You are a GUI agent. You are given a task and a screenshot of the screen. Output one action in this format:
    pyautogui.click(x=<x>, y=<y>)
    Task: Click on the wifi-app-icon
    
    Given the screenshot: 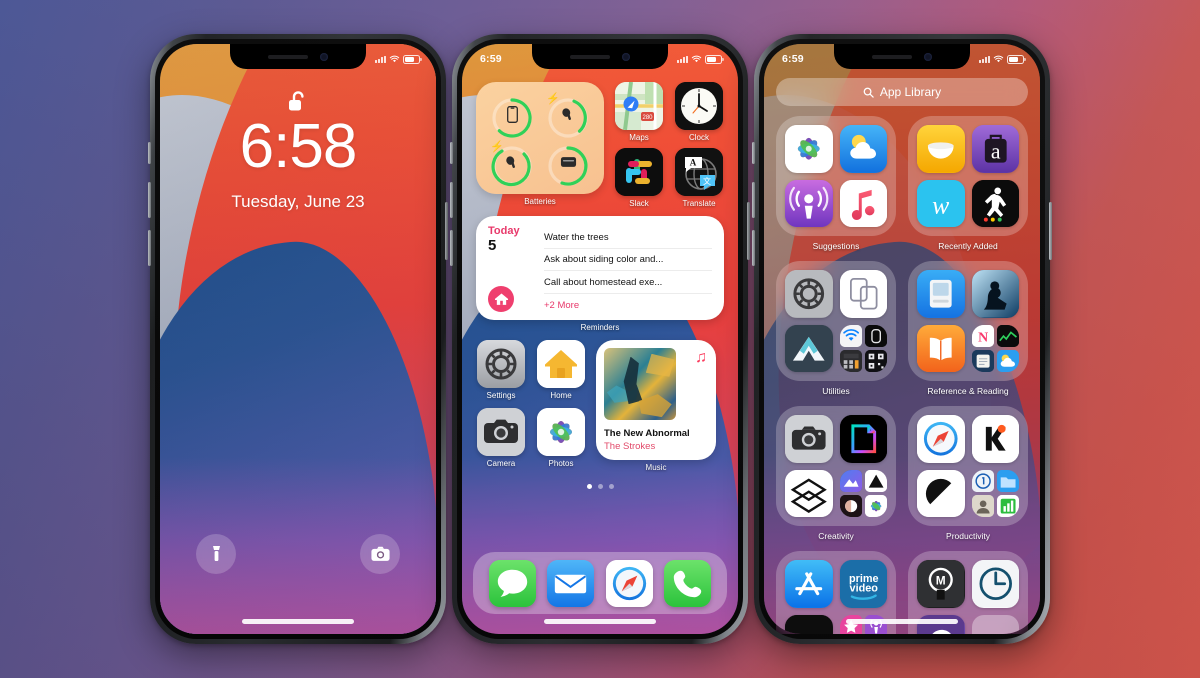 What is the action you would take?
    pyautogui.click(x=850, y=335)
    